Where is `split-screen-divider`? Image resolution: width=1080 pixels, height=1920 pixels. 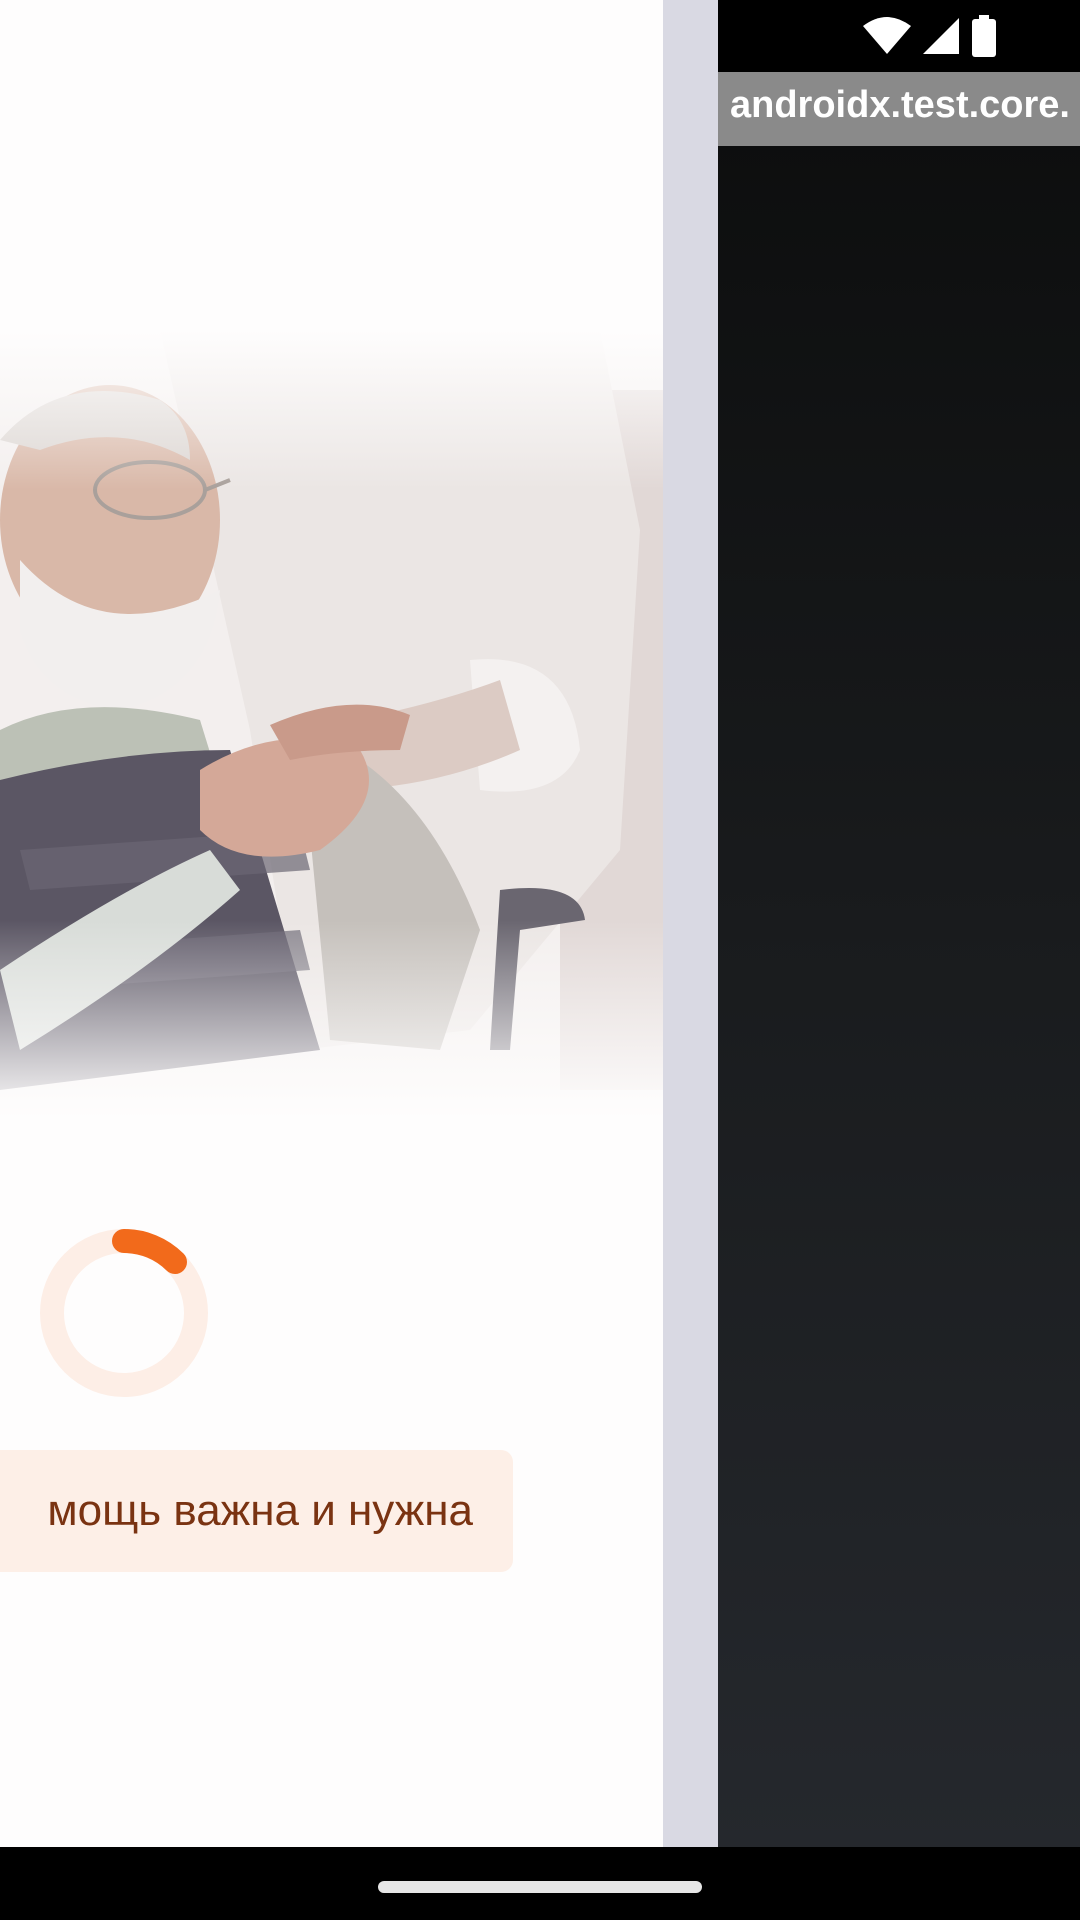 split-screen-divider is located at coordinates (690, 960).